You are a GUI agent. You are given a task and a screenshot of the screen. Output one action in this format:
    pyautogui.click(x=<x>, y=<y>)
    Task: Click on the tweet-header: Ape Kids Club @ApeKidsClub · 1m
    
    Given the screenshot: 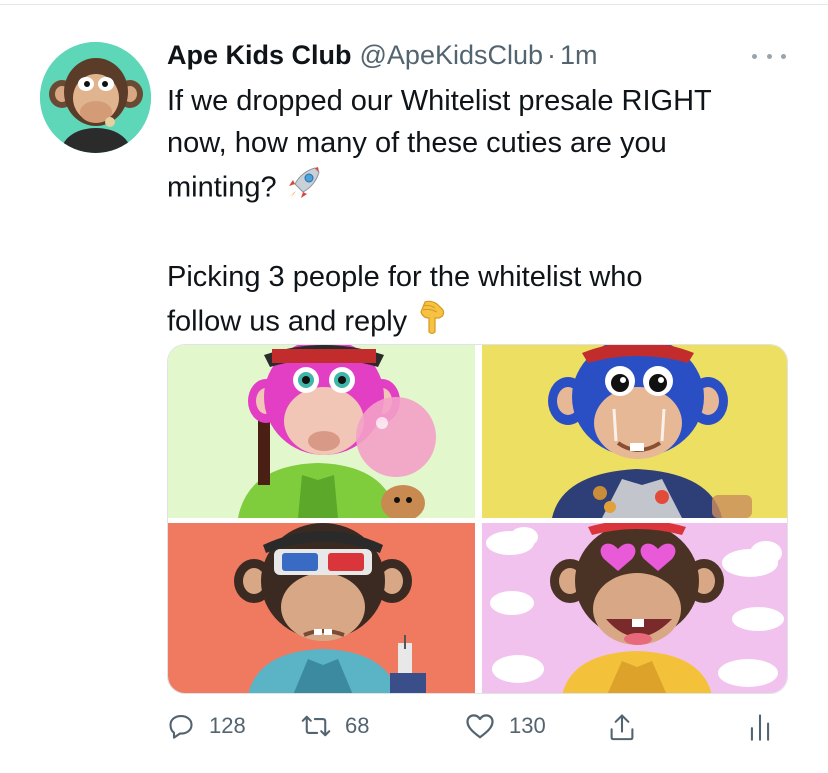 What is the action you would take?
    pyautogui.click(x=382, y=58)
    